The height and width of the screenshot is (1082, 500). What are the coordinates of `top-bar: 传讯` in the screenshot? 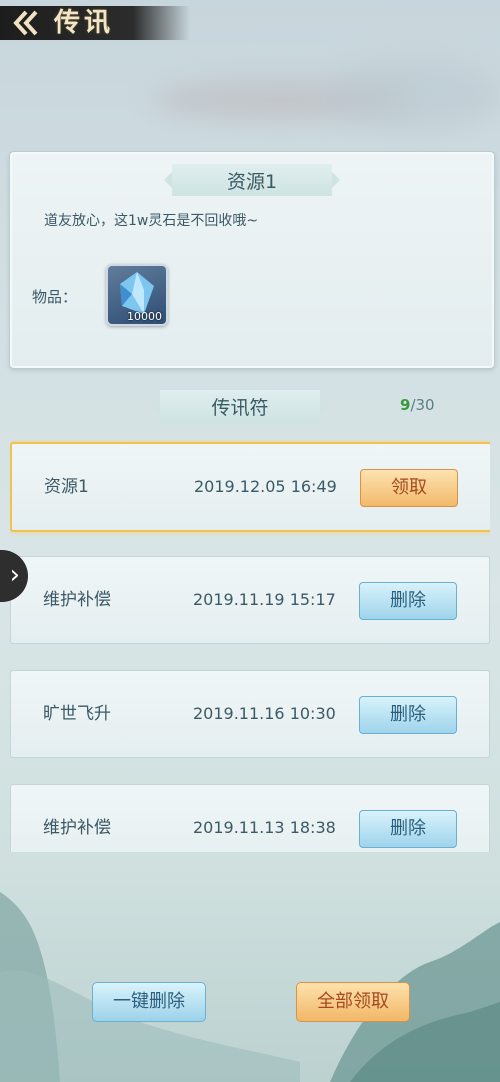 It's located at (130, 23).